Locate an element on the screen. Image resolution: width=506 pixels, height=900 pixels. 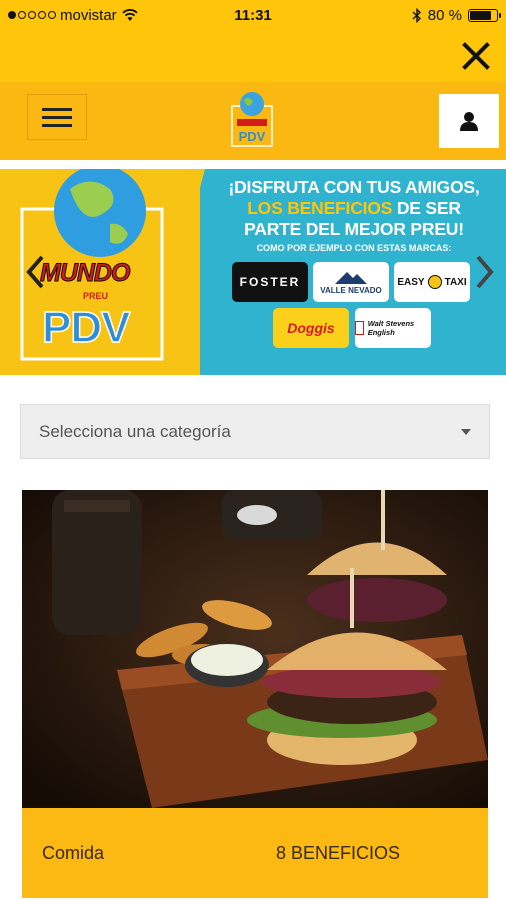
book-icon is located at coordinates (359, 328).